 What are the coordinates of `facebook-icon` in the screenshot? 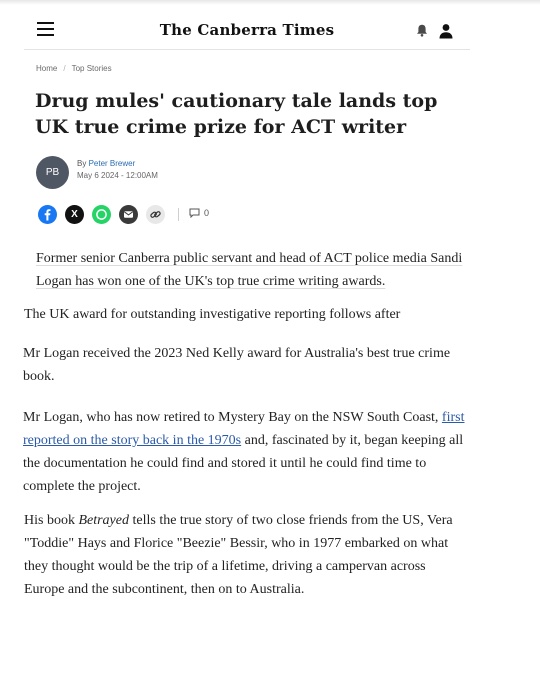 It's located at (47, 215).